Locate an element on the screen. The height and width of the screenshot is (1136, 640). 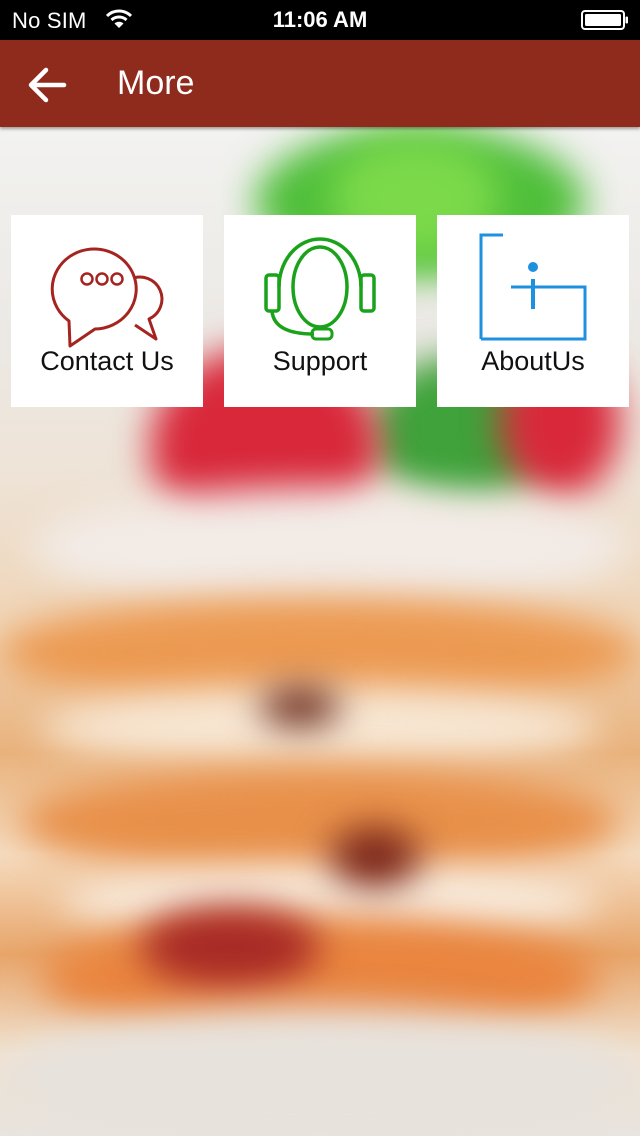
support-tile: Support is located at coordinates (320, 311).